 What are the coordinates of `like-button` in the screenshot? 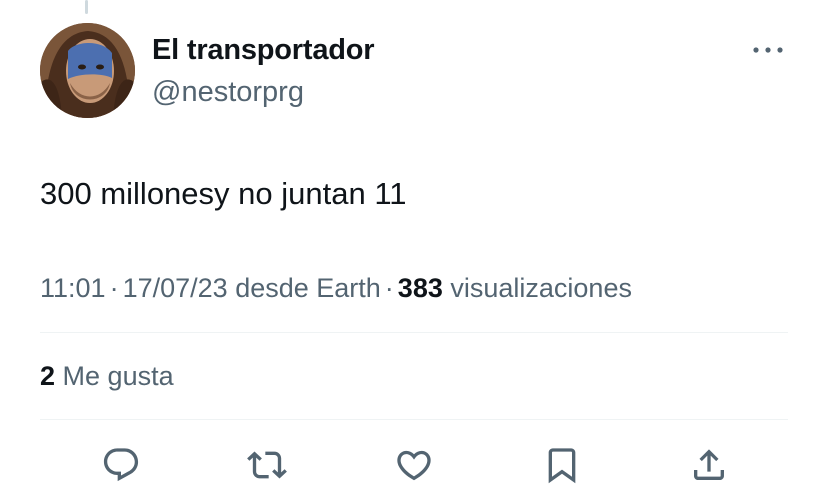 It's located at (414, 465).